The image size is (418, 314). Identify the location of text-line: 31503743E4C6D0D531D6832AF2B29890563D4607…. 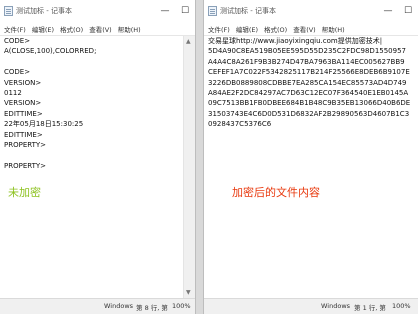
(309, 113).